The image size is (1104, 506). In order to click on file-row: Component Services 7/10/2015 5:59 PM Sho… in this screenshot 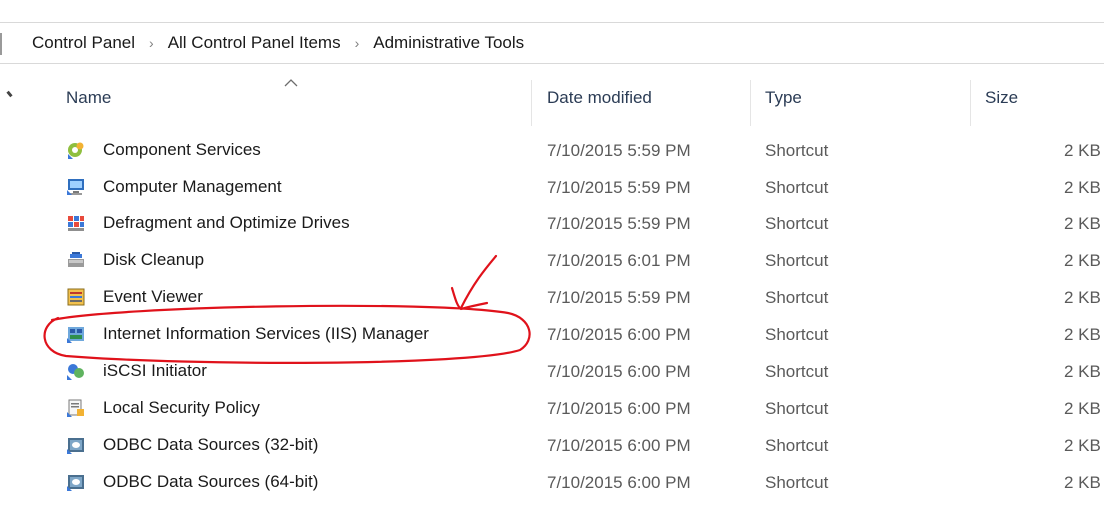, I will do `click(552, 150)`.